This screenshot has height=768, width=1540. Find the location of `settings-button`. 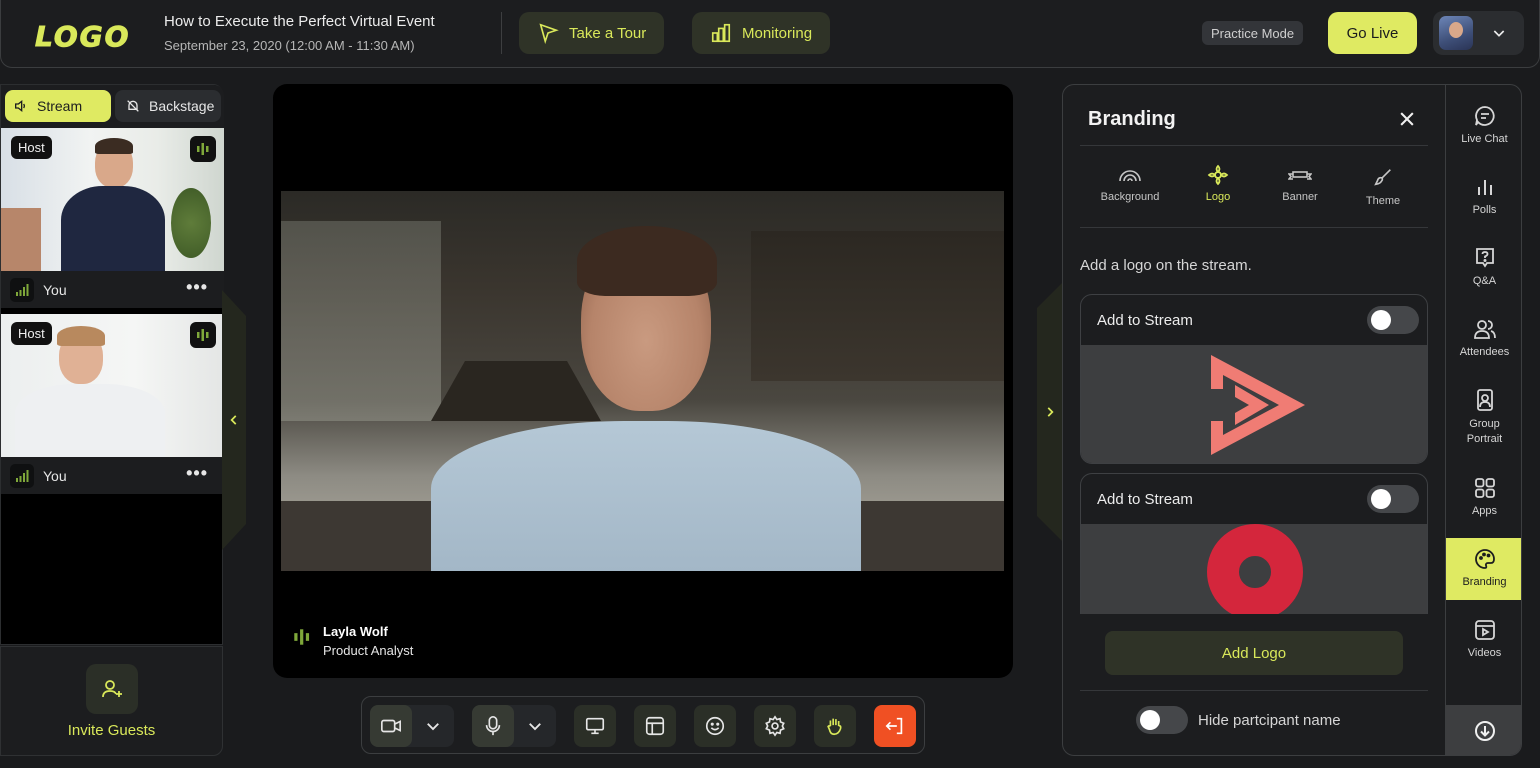

settings-button is located at coordinates (775, 726).